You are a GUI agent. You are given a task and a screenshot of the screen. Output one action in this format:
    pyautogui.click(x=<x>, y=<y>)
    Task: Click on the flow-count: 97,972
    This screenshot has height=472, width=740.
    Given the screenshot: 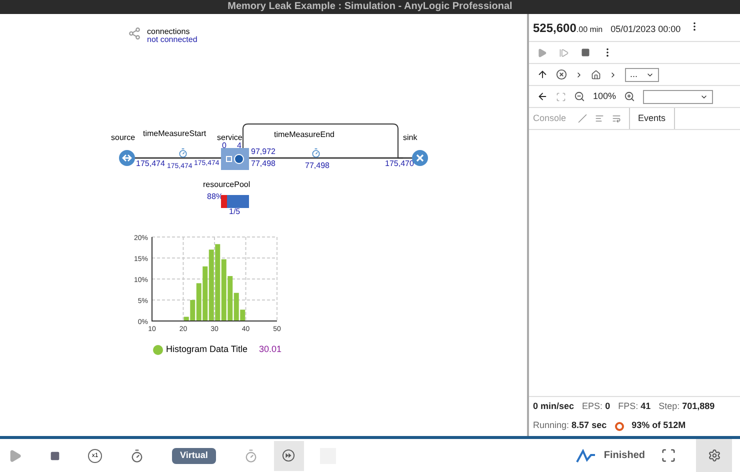 What is the action you would take?
    pyautogui.click(x=263, y=152)
    